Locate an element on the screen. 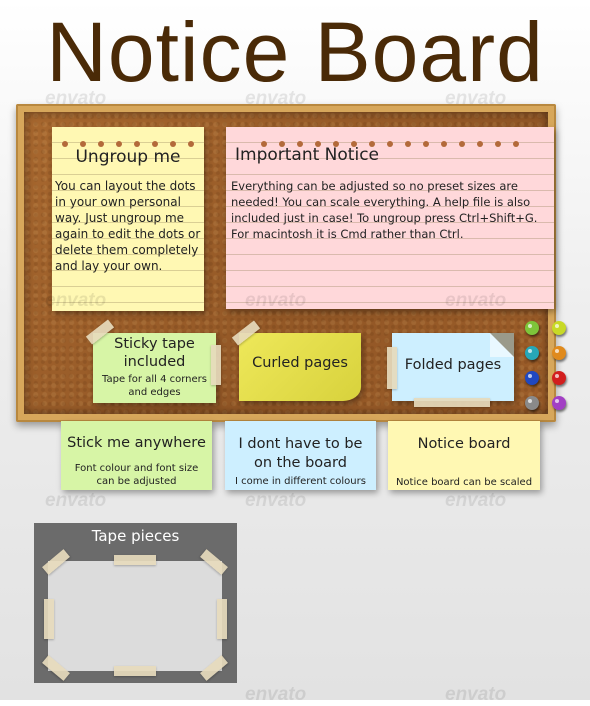  grey-pin is located at coordinates (532, 403).